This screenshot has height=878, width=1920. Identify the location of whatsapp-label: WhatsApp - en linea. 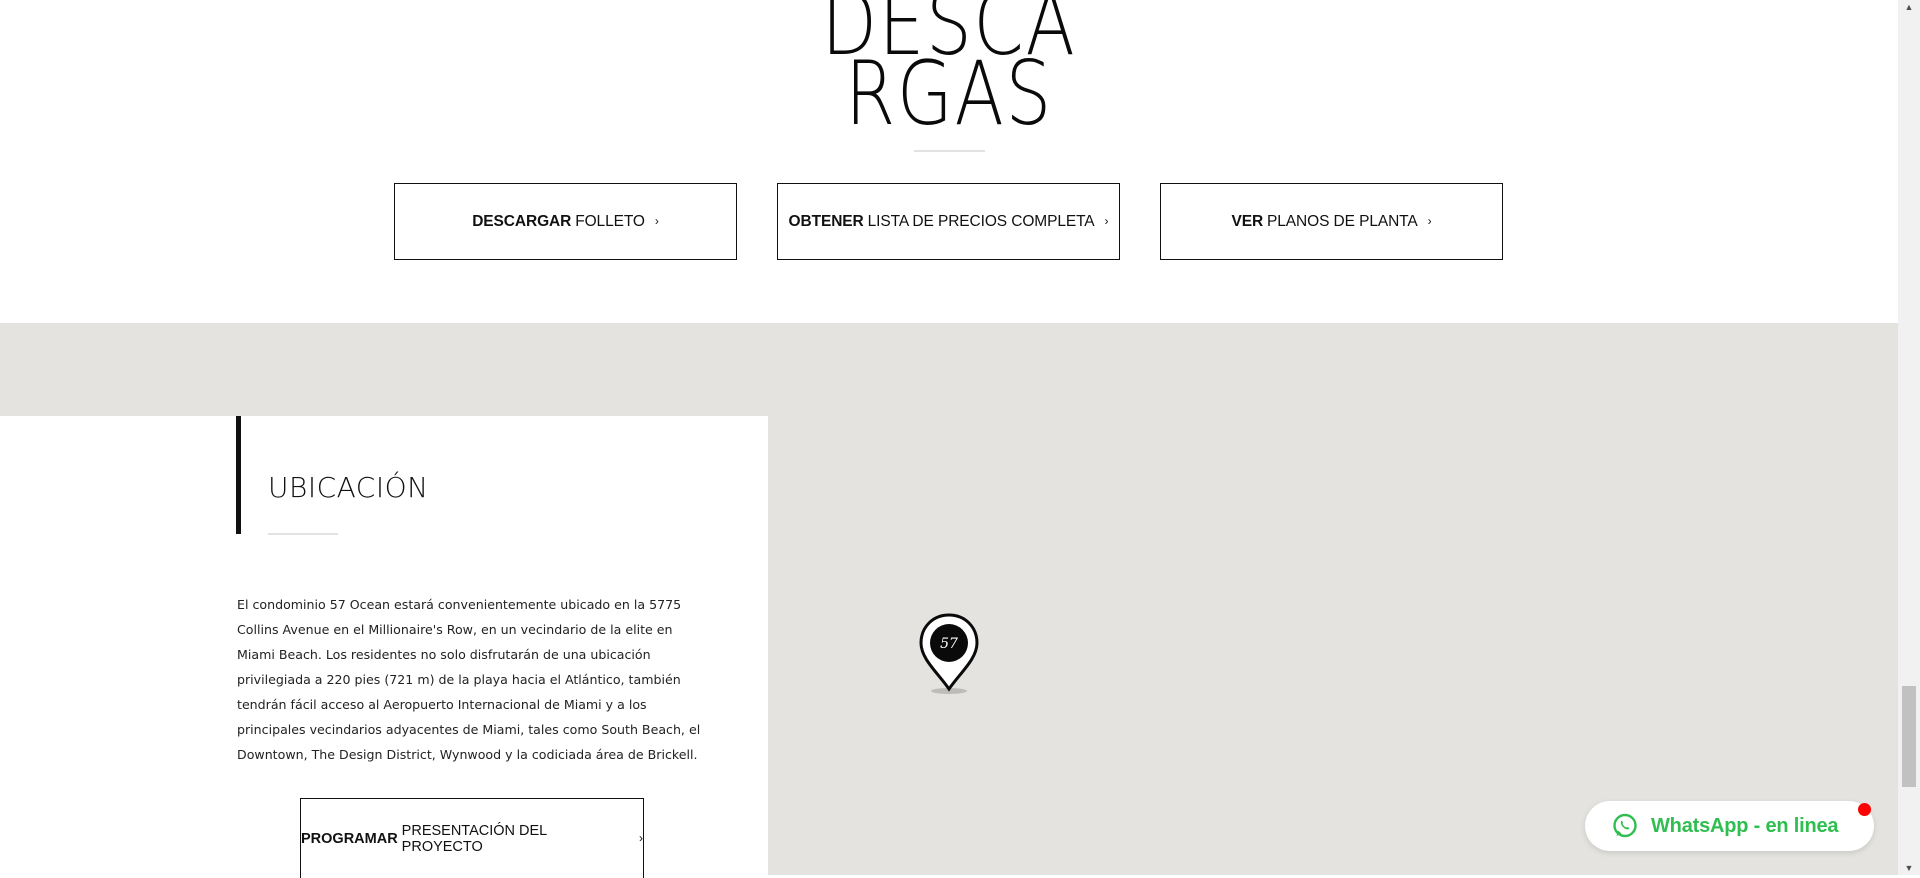
(1745, 825).